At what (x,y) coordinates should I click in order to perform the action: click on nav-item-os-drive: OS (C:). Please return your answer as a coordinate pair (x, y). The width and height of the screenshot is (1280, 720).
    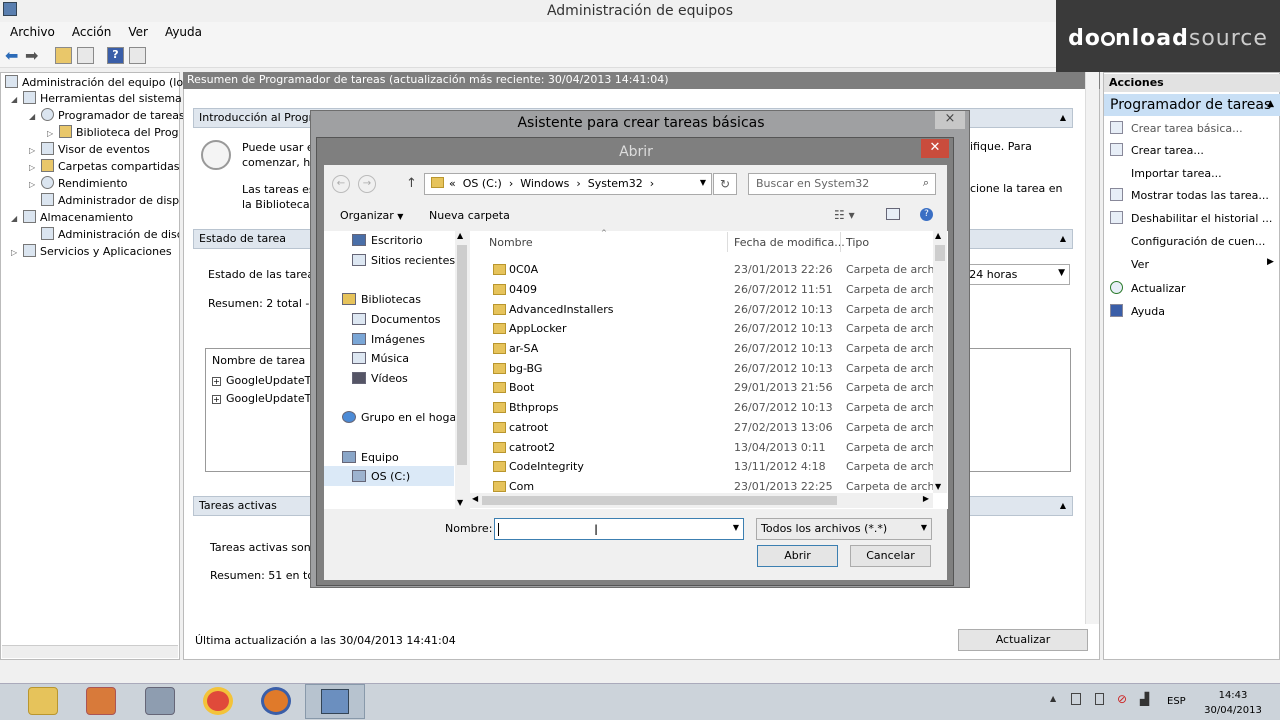
    Looking at the image, I should click on (389, 476).